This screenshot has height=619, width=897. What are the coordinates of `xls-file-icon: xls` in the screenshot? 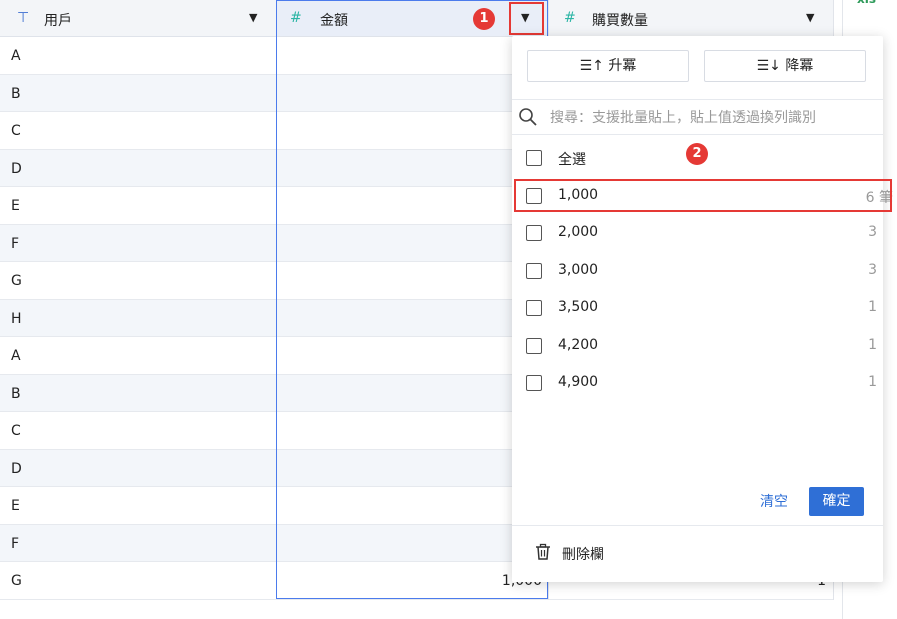 It's located at (866, 3).